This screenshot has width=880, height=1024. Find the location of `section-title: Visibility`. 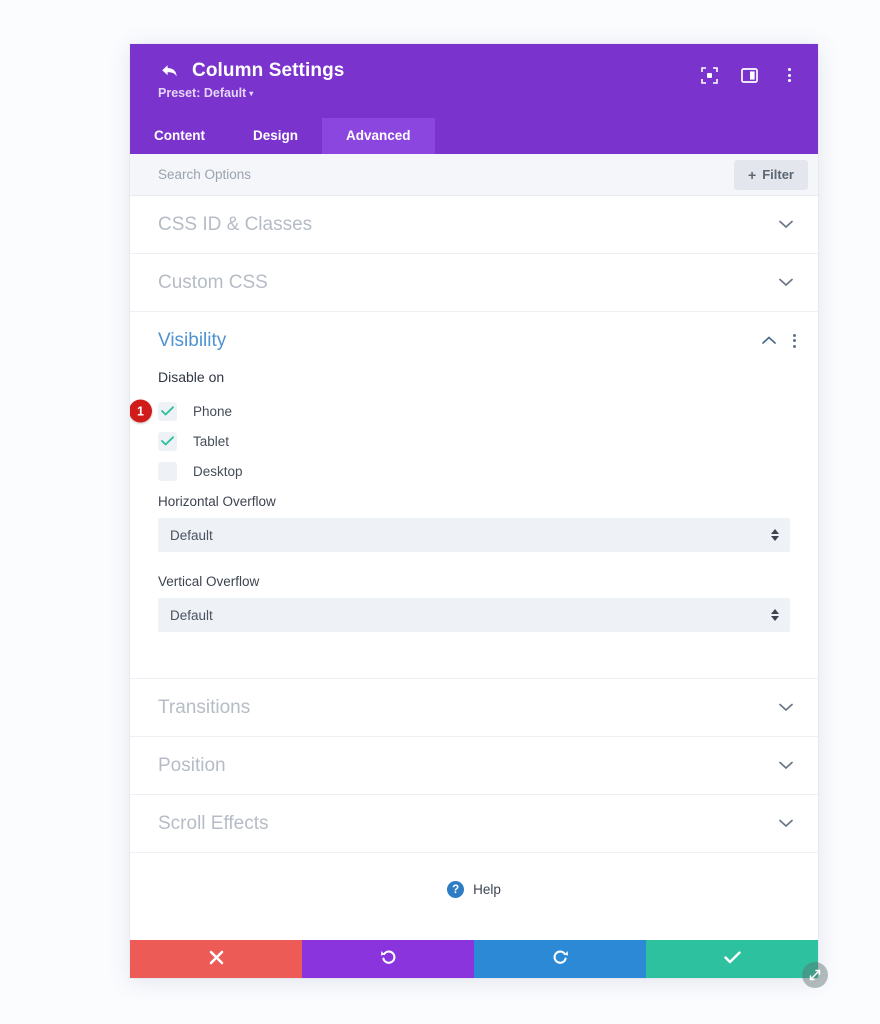

section-title: Visibility is located at coordinates (192, 340).